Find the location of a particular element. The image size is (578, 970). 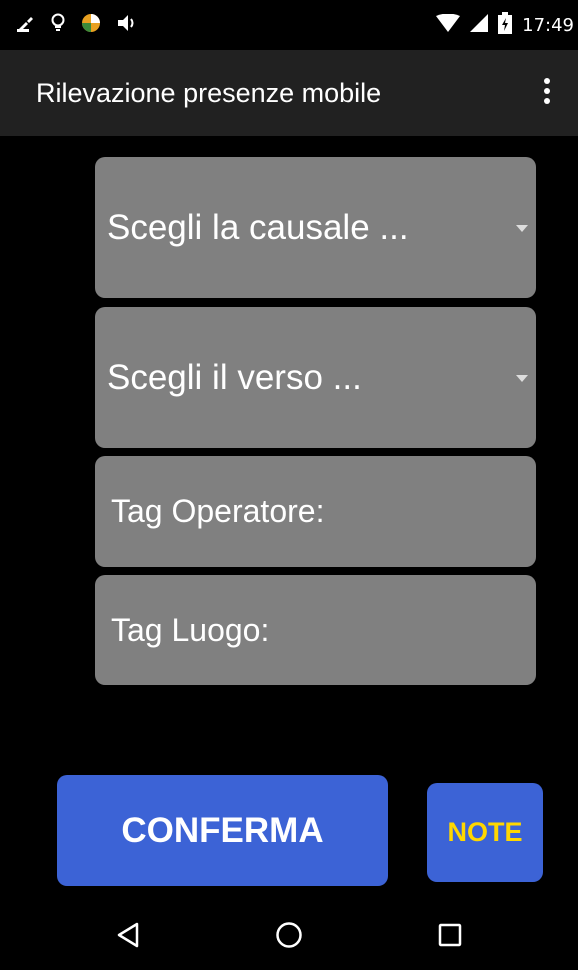

status-right-icons: 17:49 is located at coordinates (505, 25).